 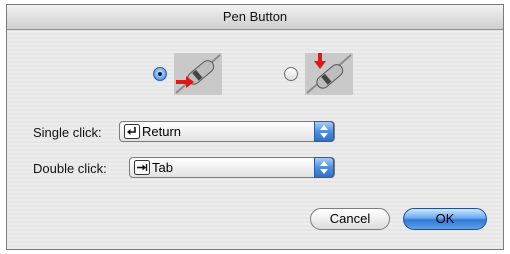 I want to click on option-1-radio, so click(x=160, y=74).